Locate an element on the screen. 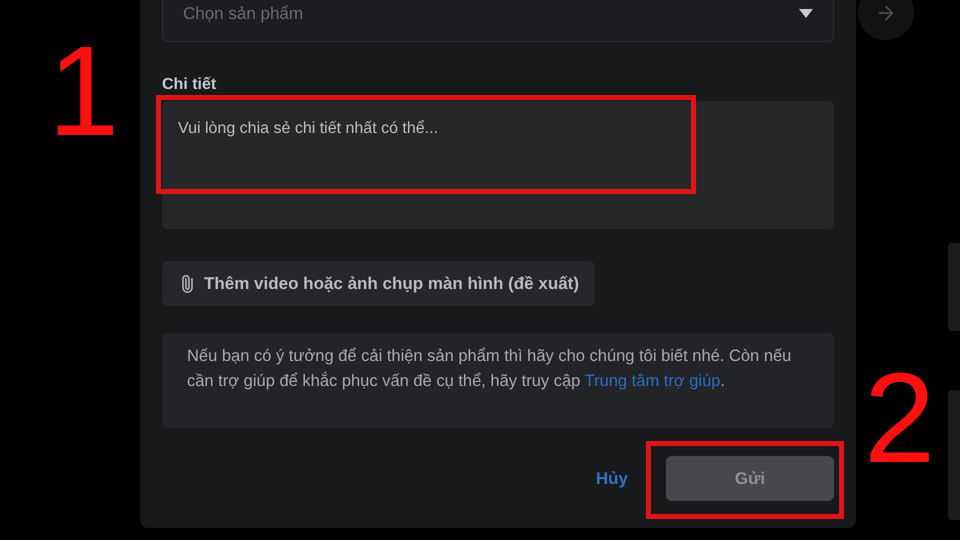 The width and height of the screenshot is (960, 540). step-number: 1 is located at coordinates (84, 92).